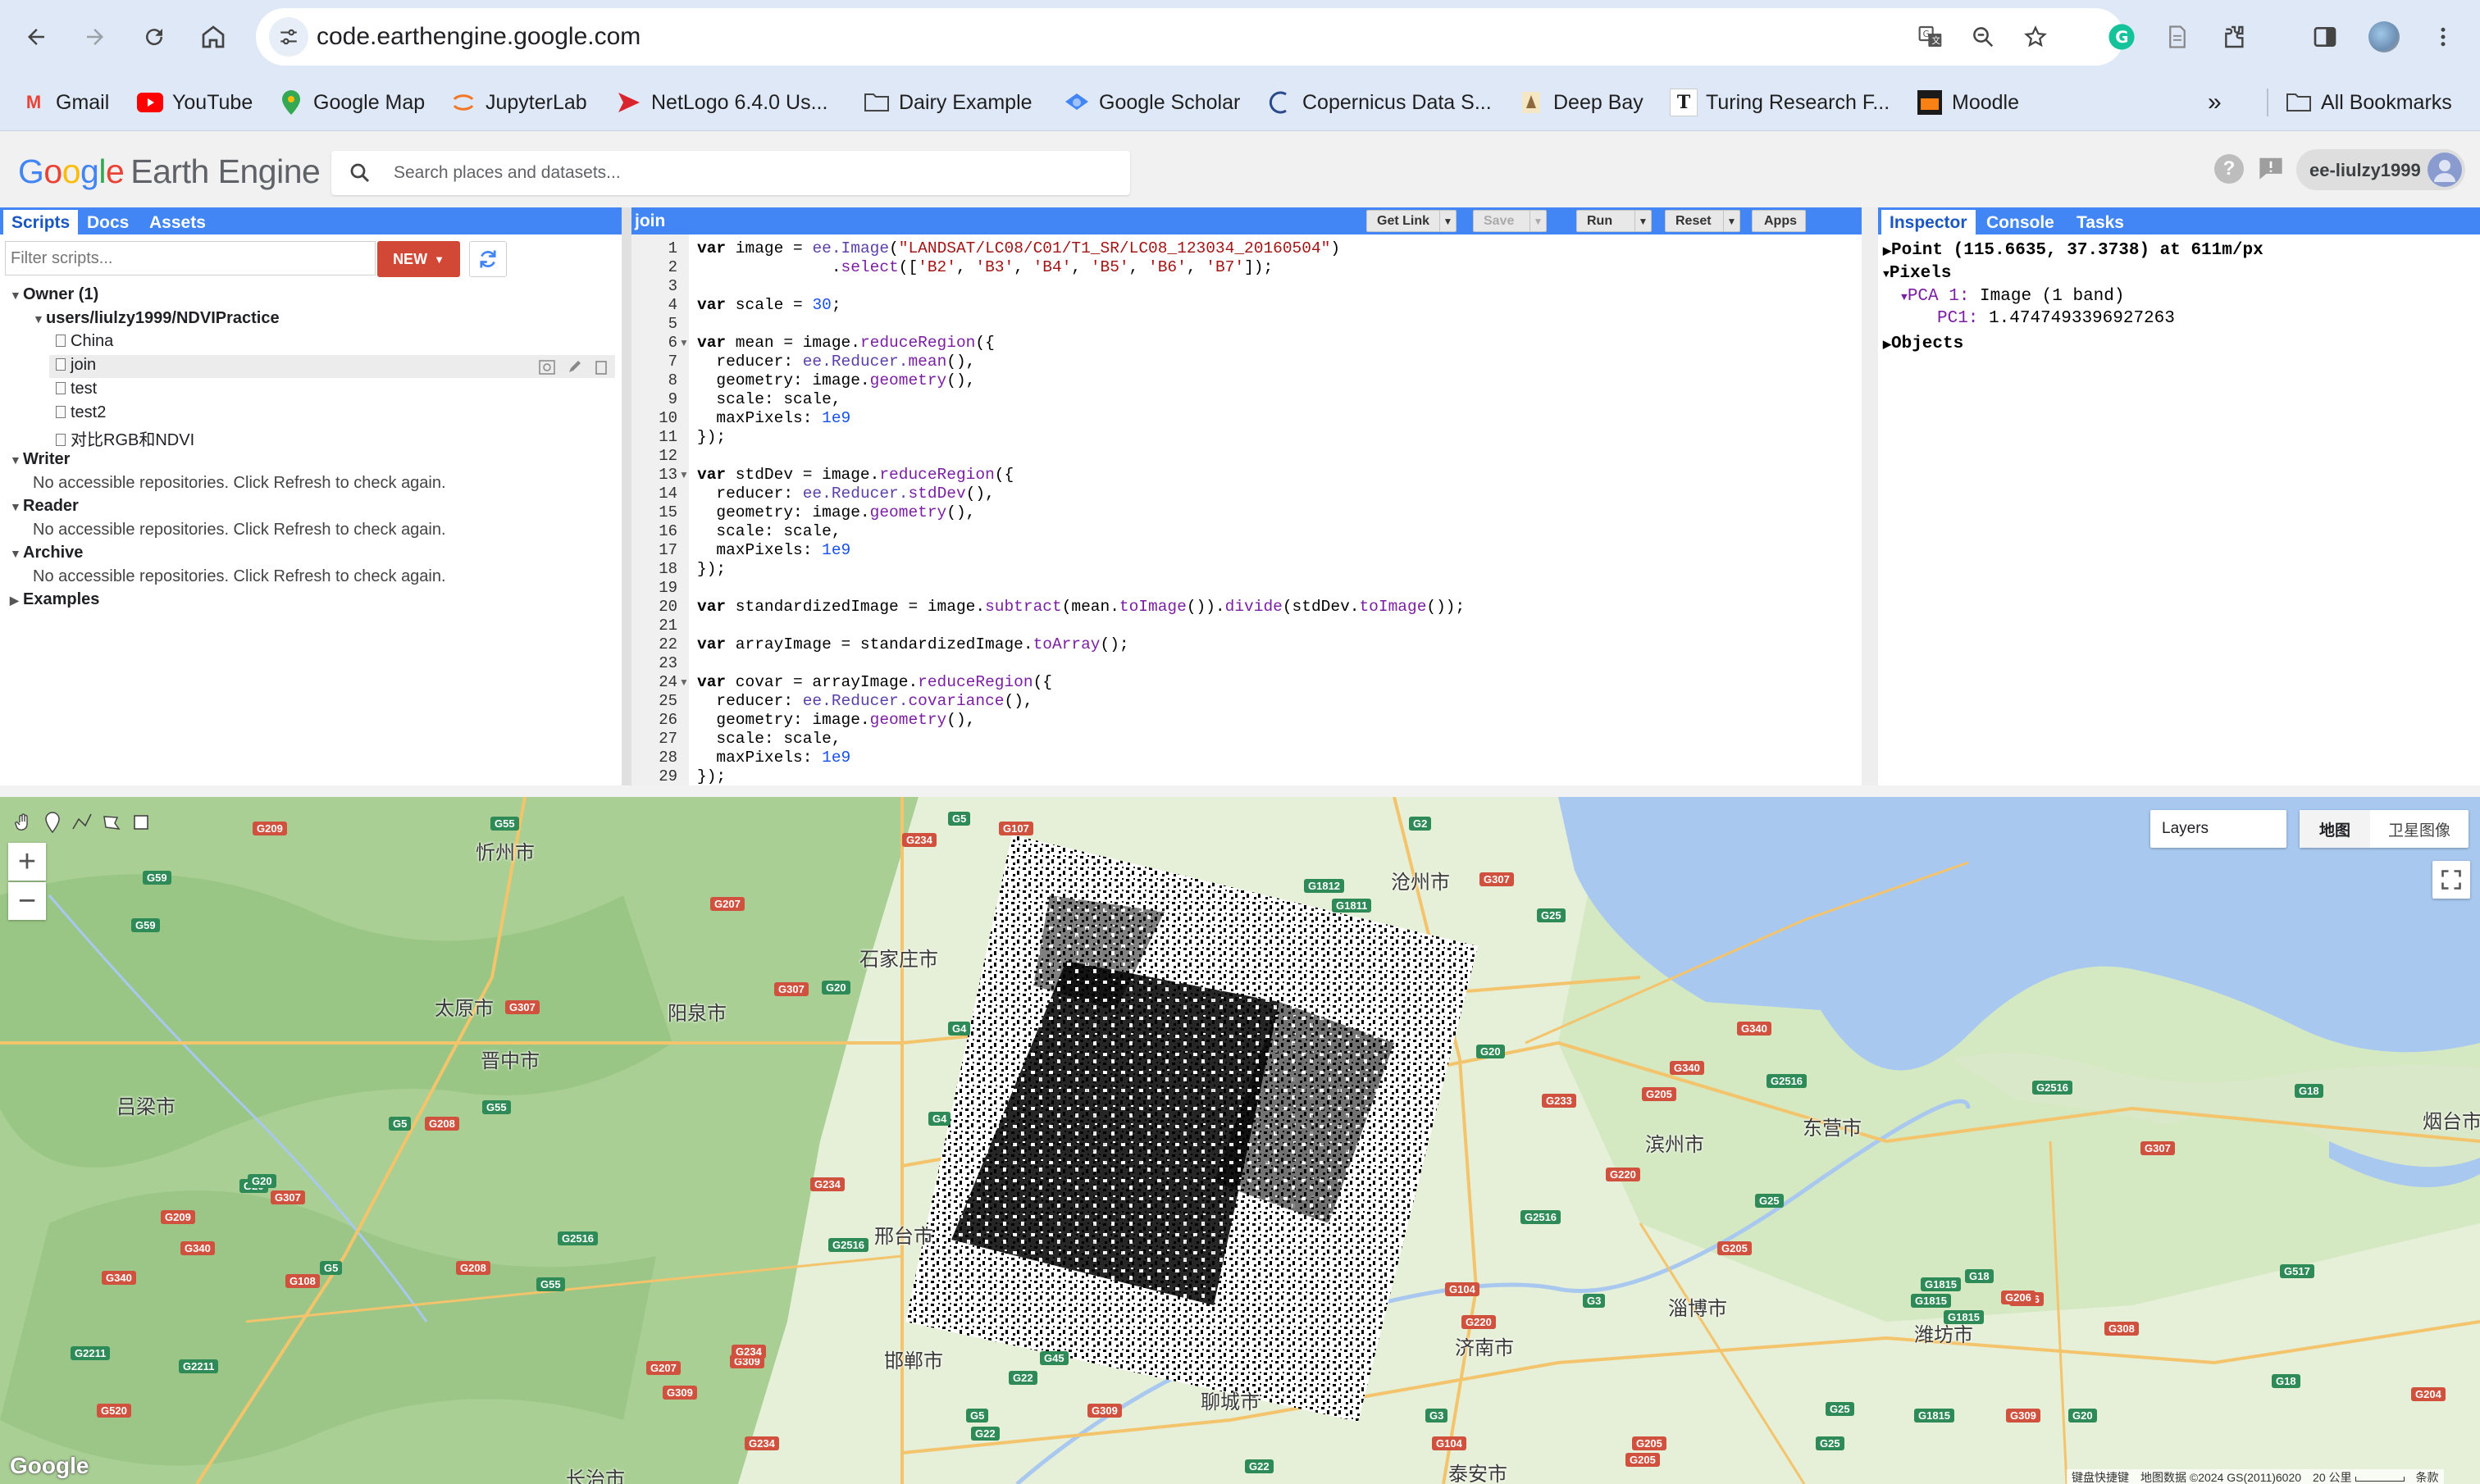 This screenshot has height=1484, width=2480. What do you see at coordinates (288, 37) in the screenshot?
I see `site-info-icon` at bounding box center [288, 37].